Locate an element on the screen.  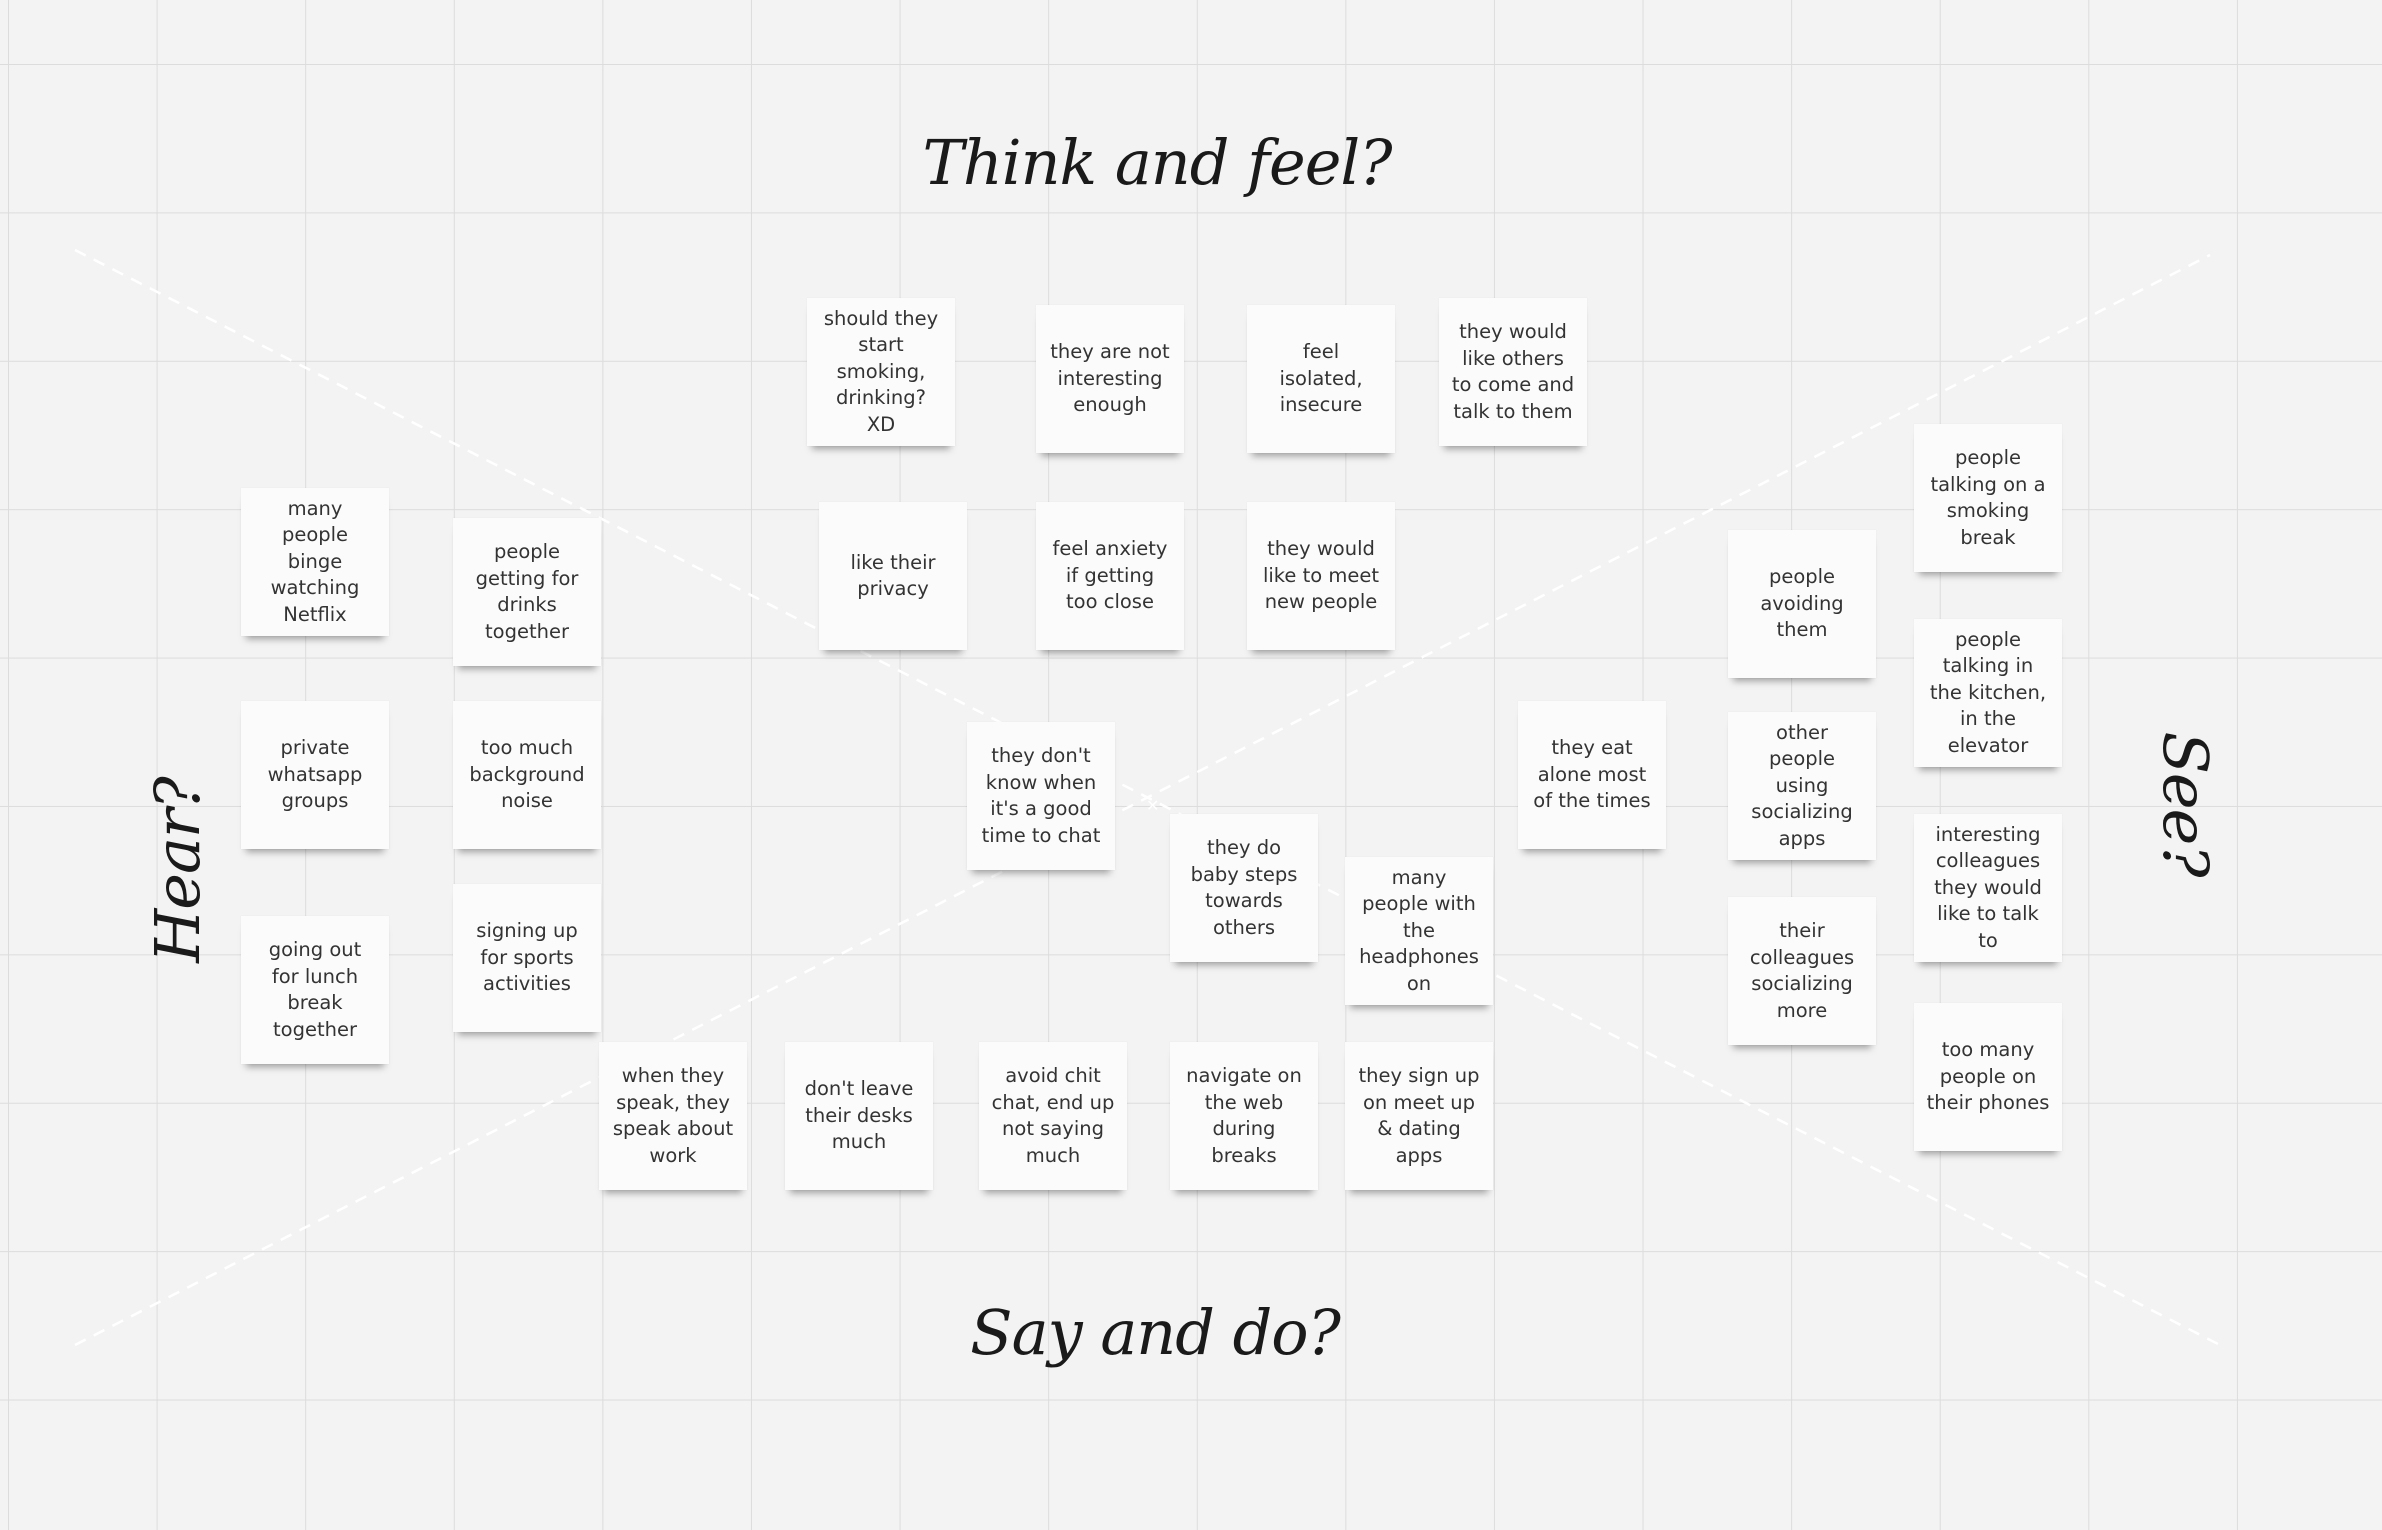
sticky-note: going out for lunch break together is located at coordinates (315, 990).